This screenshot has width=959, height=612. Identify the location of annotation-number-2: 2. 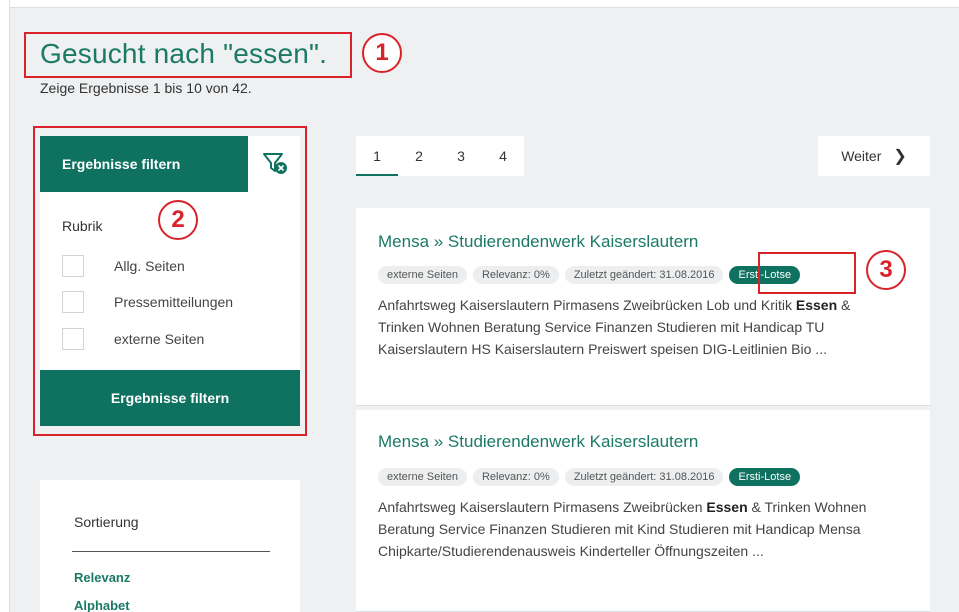
(178, 220).